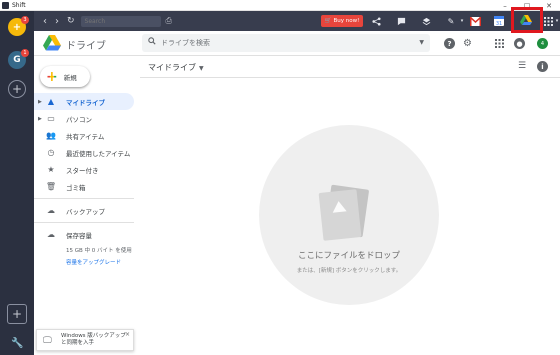  I want to click on breadcrumb: マイドライブ ▼, so click(176, 67).